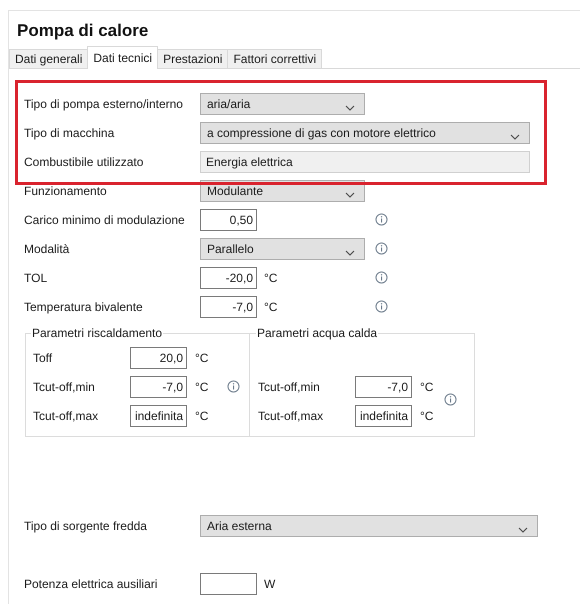 This screenshot has height=604, width=580. I want to click on input-field: 20,0, so click(158, 357).